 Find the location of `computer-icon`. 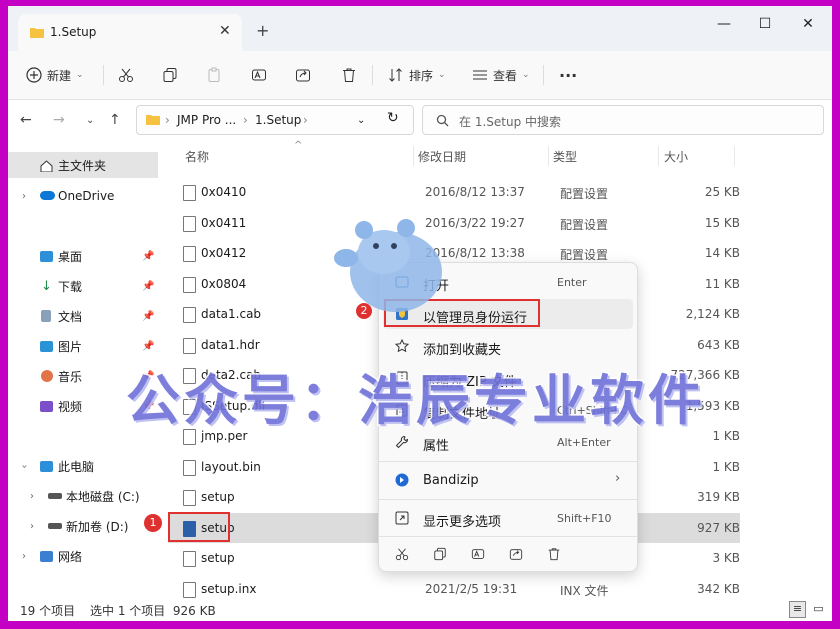

computer-icon is located at coordinates (46, 466).